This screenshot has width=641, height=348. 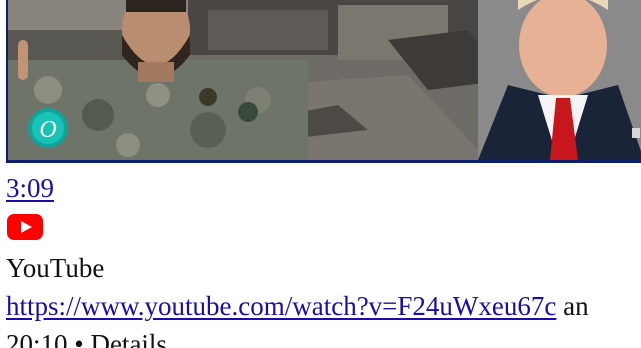 I want to click on url-trailing-text: an, so click(x=572, y=306).